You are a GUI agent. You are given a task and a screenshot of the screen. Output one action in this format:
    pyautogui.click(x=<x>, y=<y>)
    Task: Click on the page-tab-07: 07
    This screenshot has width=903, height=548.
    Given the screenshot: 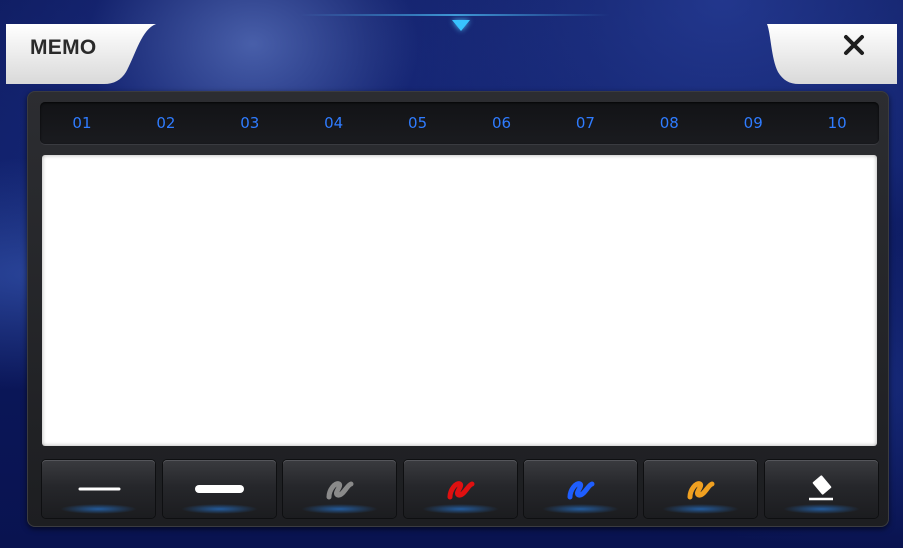 What is the action you would take?
    pyautogui.click(x=585, y=123)
    